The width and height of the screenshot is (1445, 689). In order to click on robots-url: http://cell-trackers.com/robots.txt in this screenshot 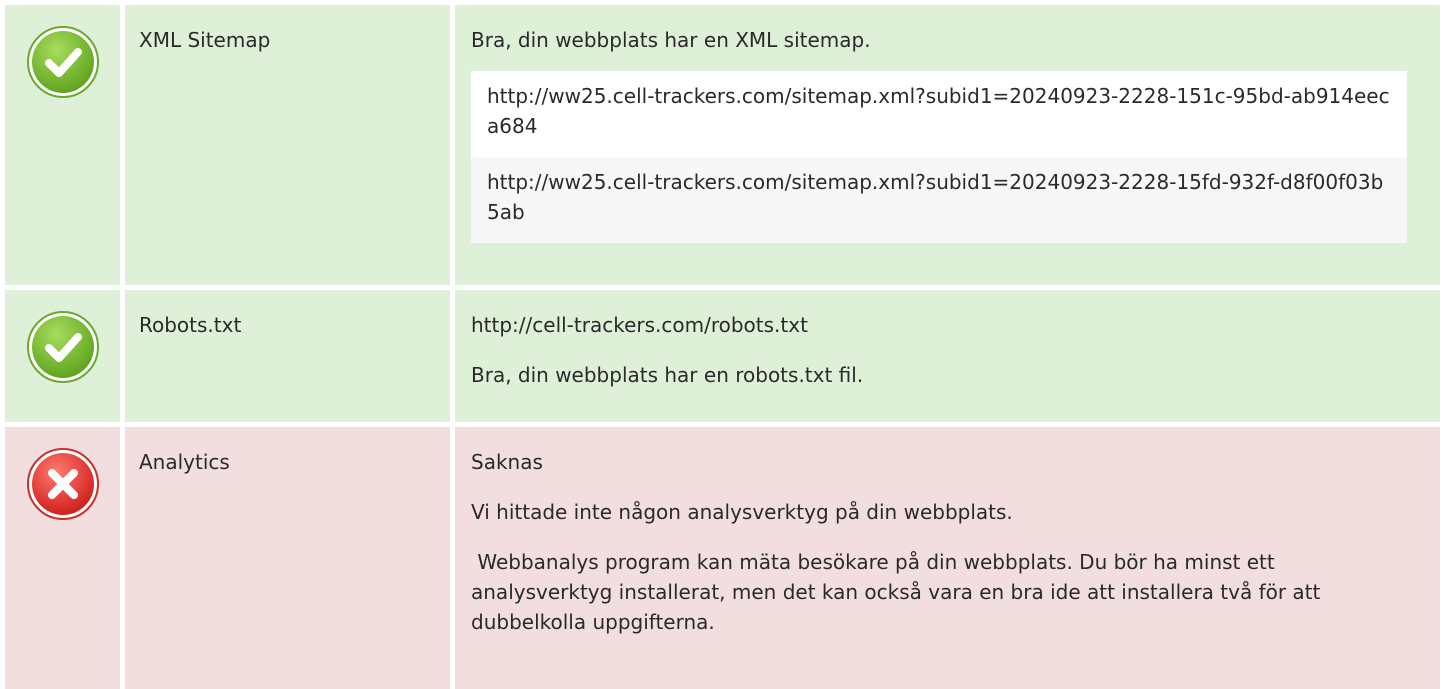, I will do `click(639, 325)`.